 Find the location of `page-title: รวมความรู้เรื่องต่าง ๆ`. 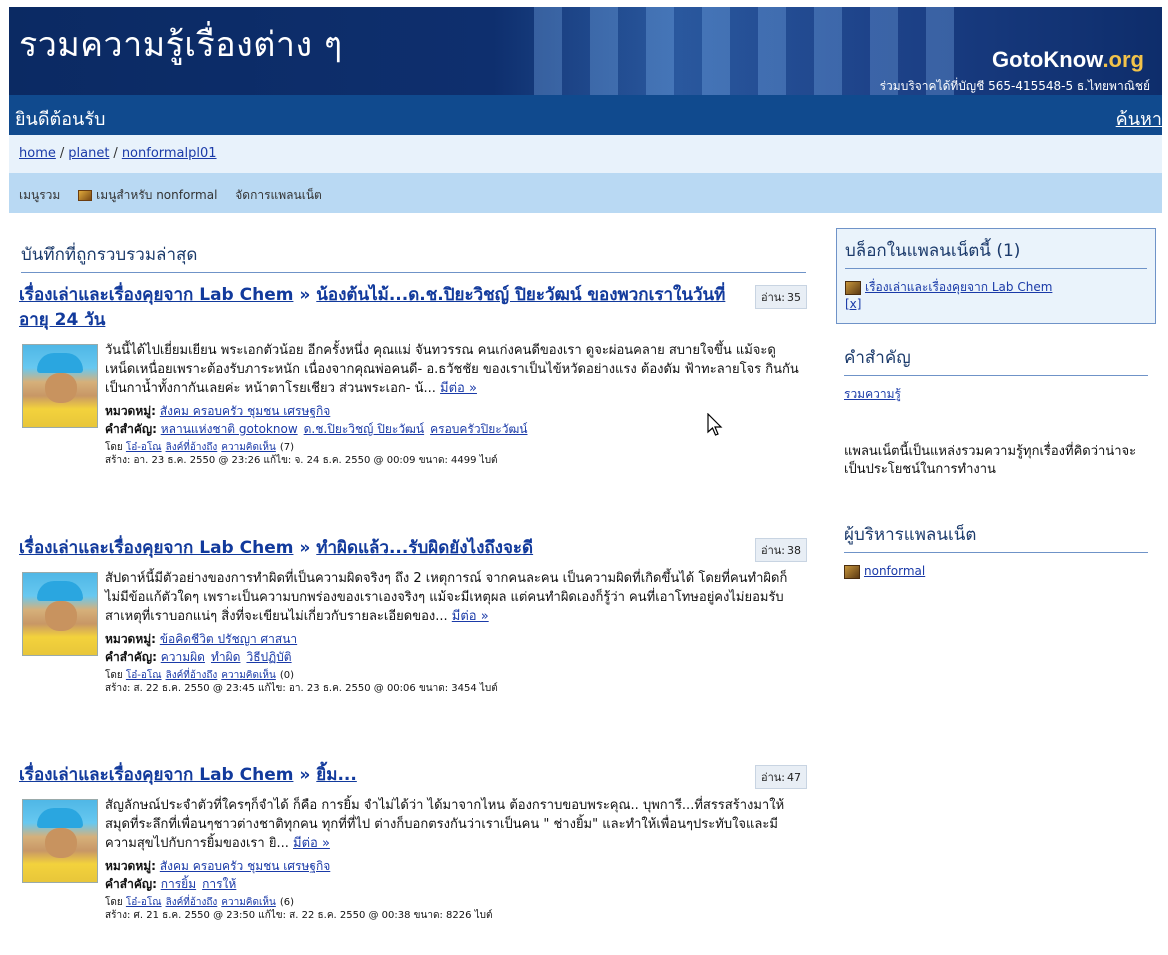

page-title: รวมความรู้เรื่องต่าง ๆ is located at coordinates (181, 45).